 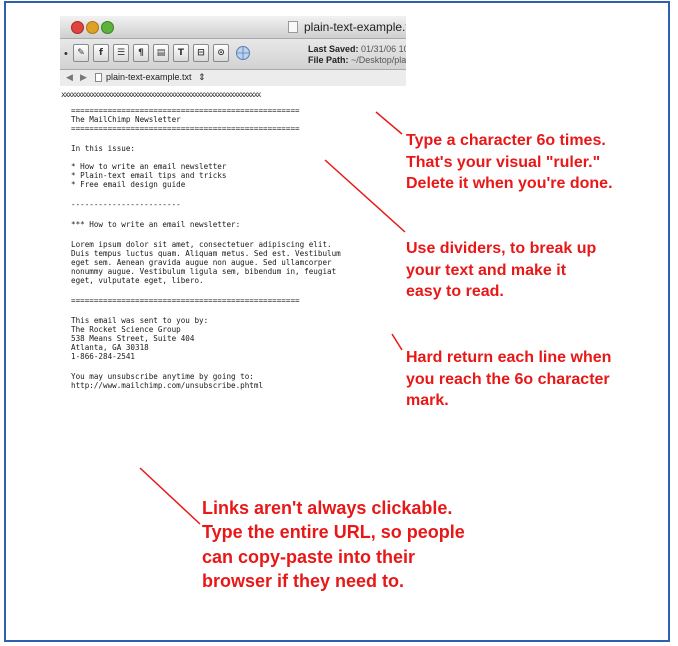 What do you see at coordinates (389, 123) in the screenshot?
I see `leader-line-ruler` at bounding box center [389, 123].